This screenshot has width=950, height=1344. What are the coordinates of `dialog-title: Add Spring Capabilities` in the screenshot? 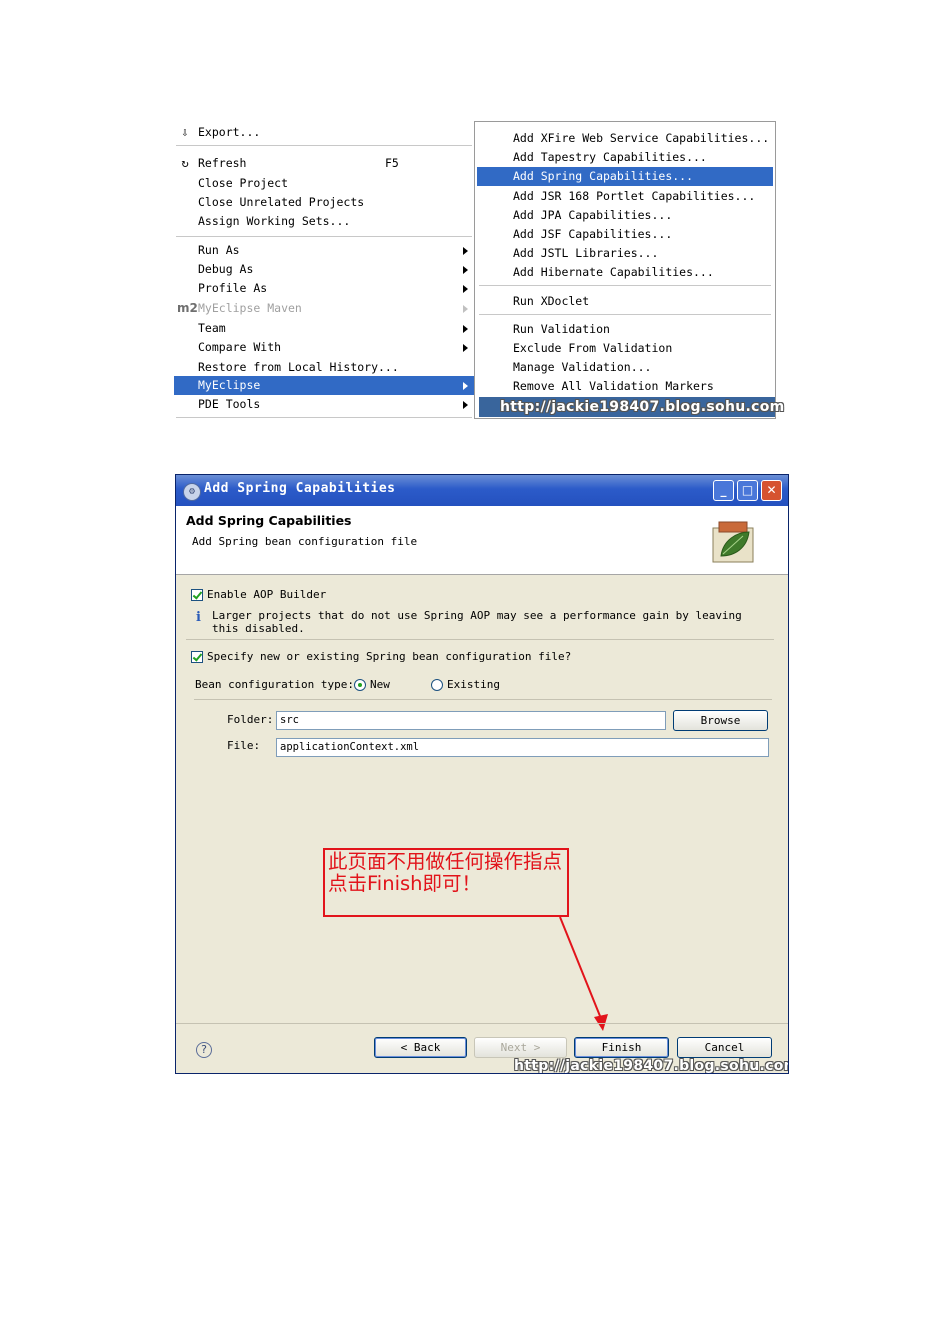 It's located at (300, 488).